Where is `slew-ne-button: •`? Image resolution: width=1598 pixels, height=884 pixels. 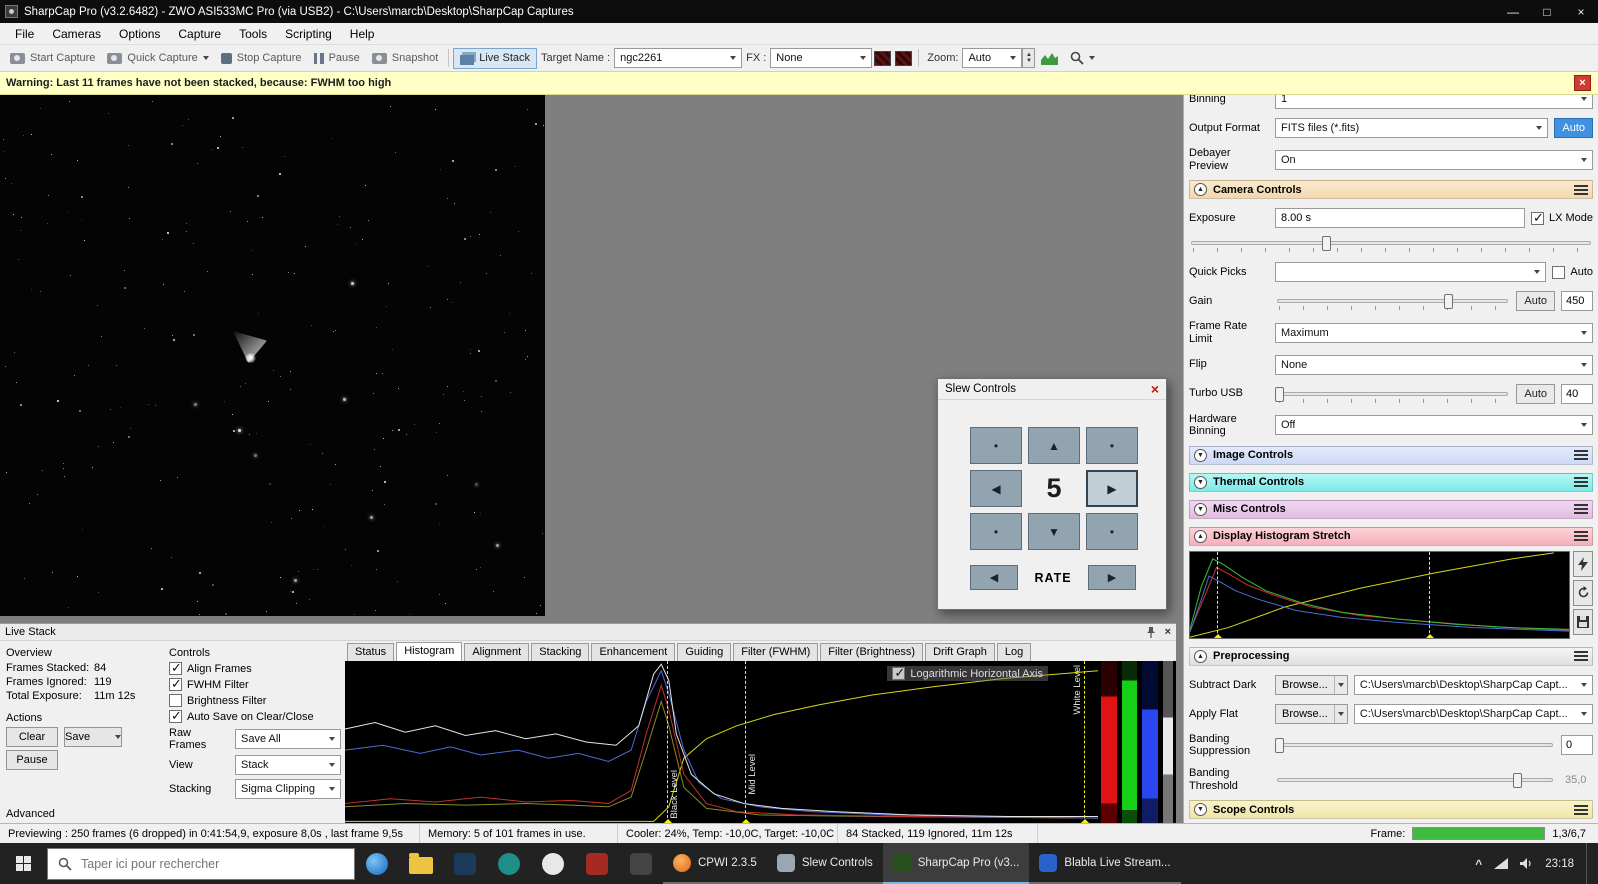
slew-ne-button: • is located at coordinates (1112, 445).